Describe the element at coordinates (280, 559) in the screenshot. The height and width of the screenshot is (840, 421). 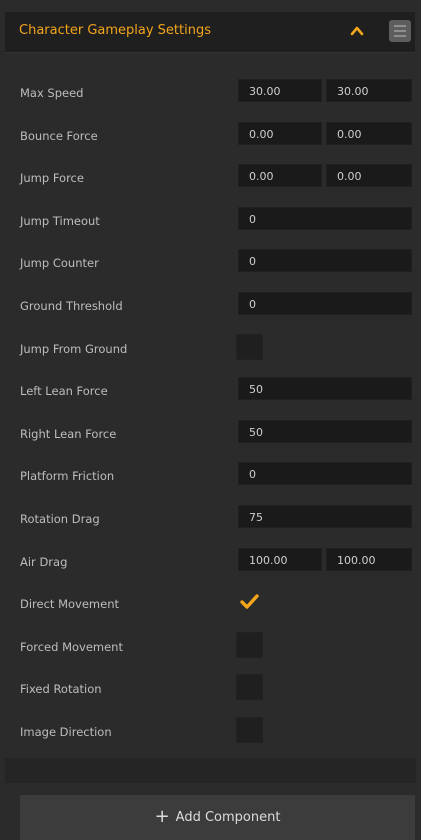
I see `air-drag-x-field: 100.00` at that location.